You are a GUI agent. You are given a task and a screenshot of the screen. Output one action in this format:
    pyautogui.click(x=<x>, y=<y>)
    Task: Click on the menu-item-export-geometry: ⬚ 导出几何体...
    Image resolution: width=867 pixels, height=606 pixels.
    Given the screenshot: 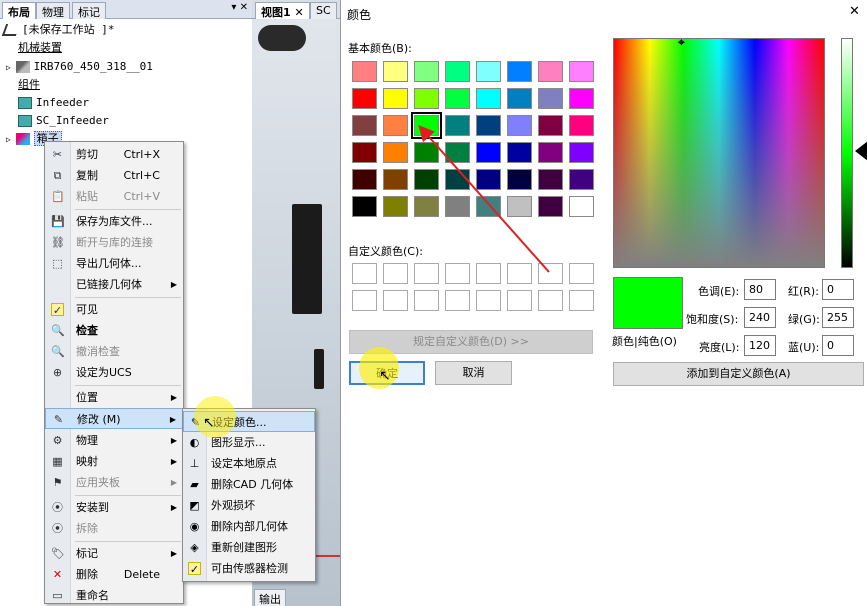 What is the action you would take?
    pyautogui.click(x=114, y=263)
    